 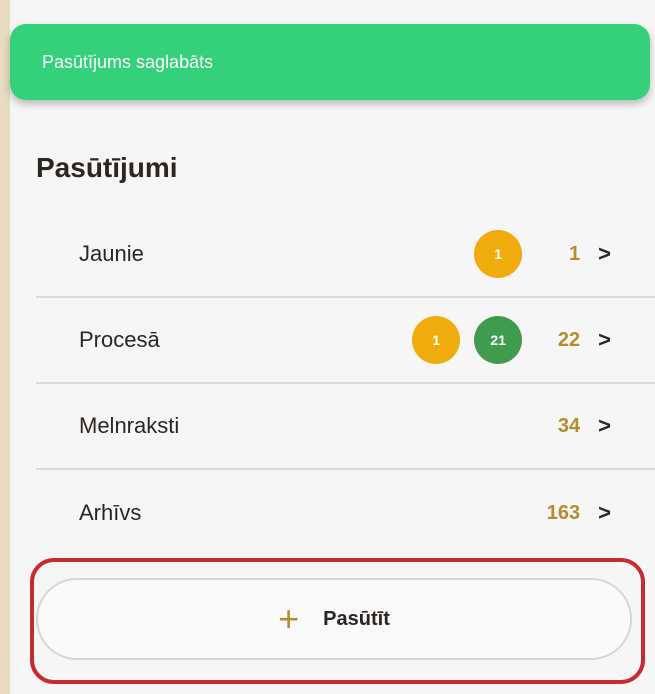 I want to click on list-item-label: Procesā, so click(x=119, y=339).